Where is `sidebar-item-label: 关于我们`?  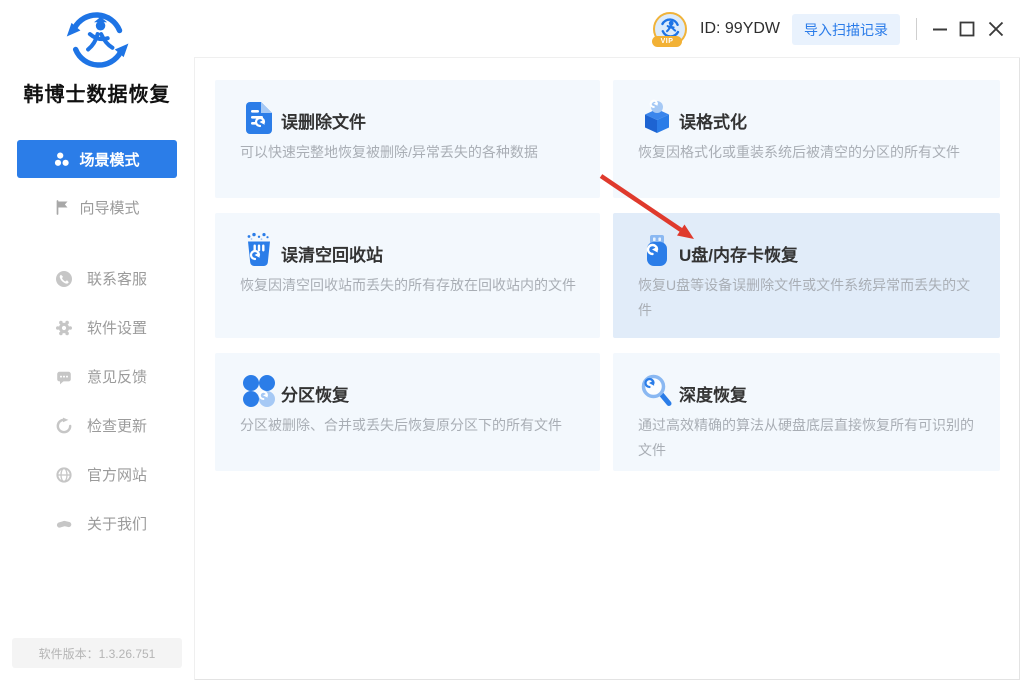 sidebar-item-label: 关于我们 is located at coordinates (117, 524).